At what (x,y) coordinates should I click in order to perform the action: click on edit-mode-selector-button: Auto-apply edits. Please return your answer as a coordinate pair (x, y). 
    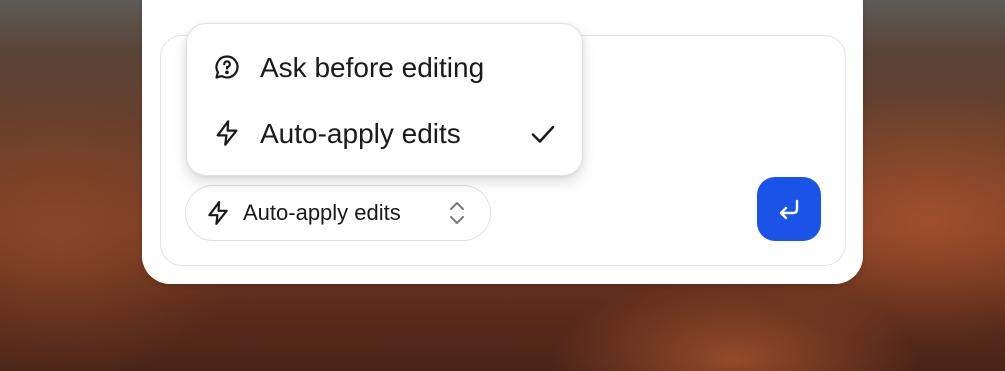
    Looking at the image, I should click on (338, 213).